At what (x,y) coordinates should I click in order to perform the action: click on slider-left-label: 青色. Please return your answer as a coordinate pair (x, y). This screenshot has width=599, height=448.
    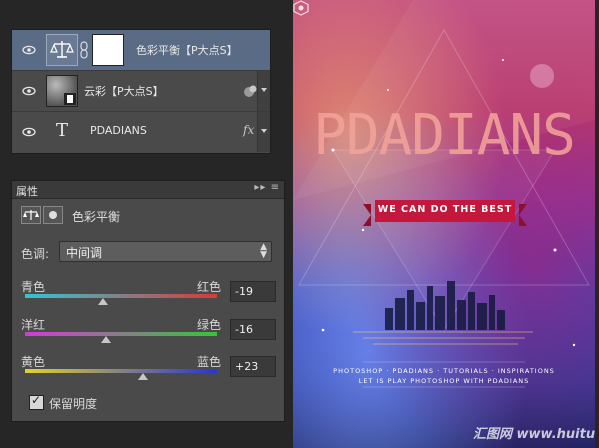
    Looking at the image, I should click on (33, 287).